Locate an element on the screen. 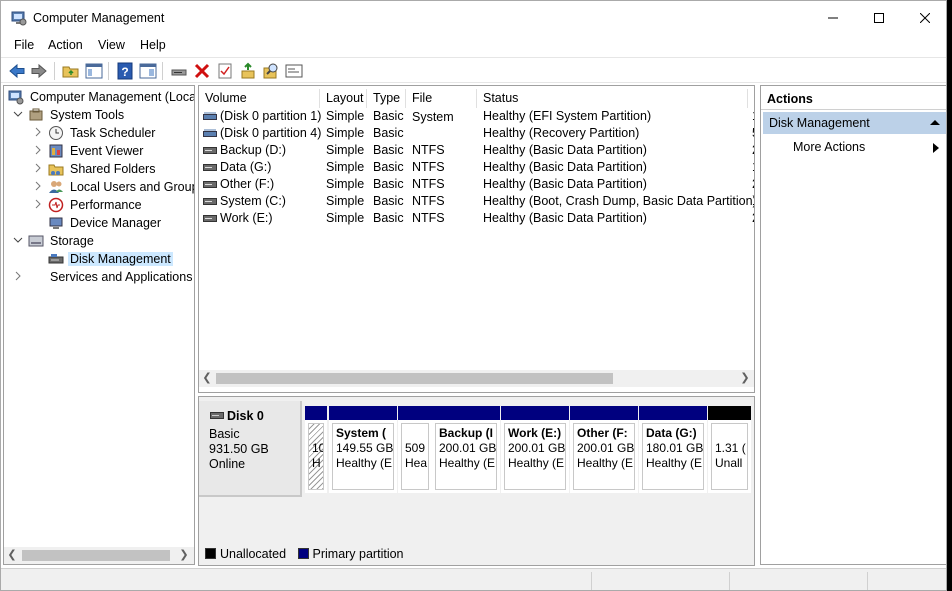  menu-action: Action is located at coordinates (65, 45).